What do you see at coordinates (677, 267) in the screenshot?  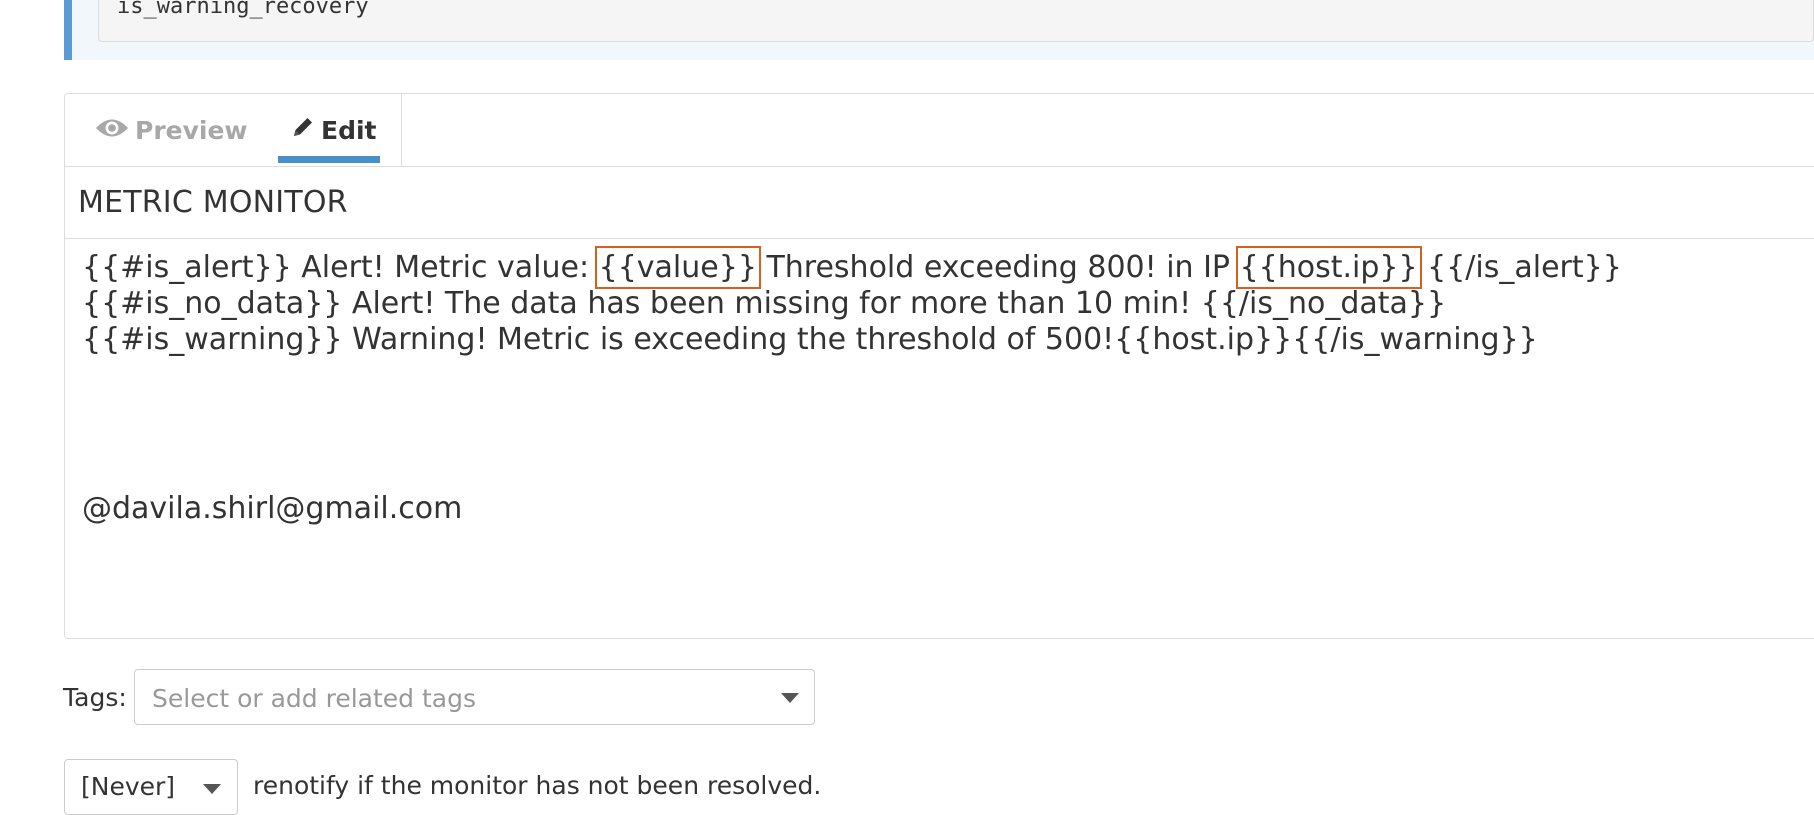 I see `value-variable-highlight: {{value}}` at bounding box center [677, 267].